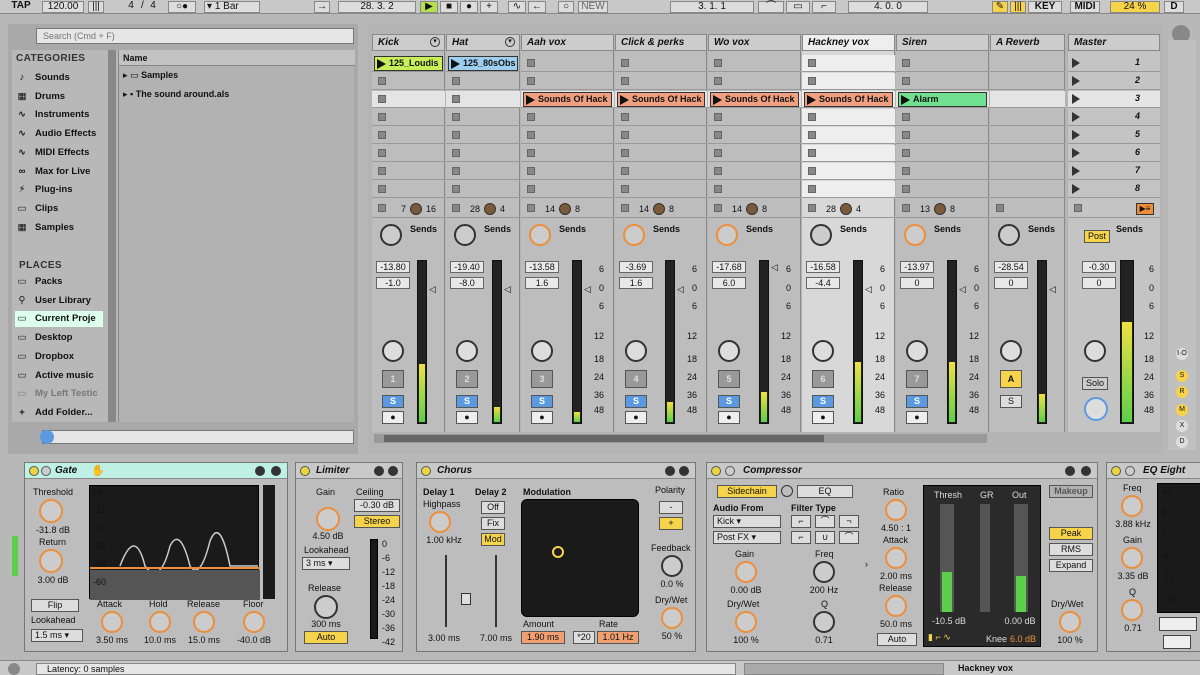  What do you see at coordinates (1133, 628) in the screenshot?
I see `q-value: 0.71` at bounding box center [1133, 628].